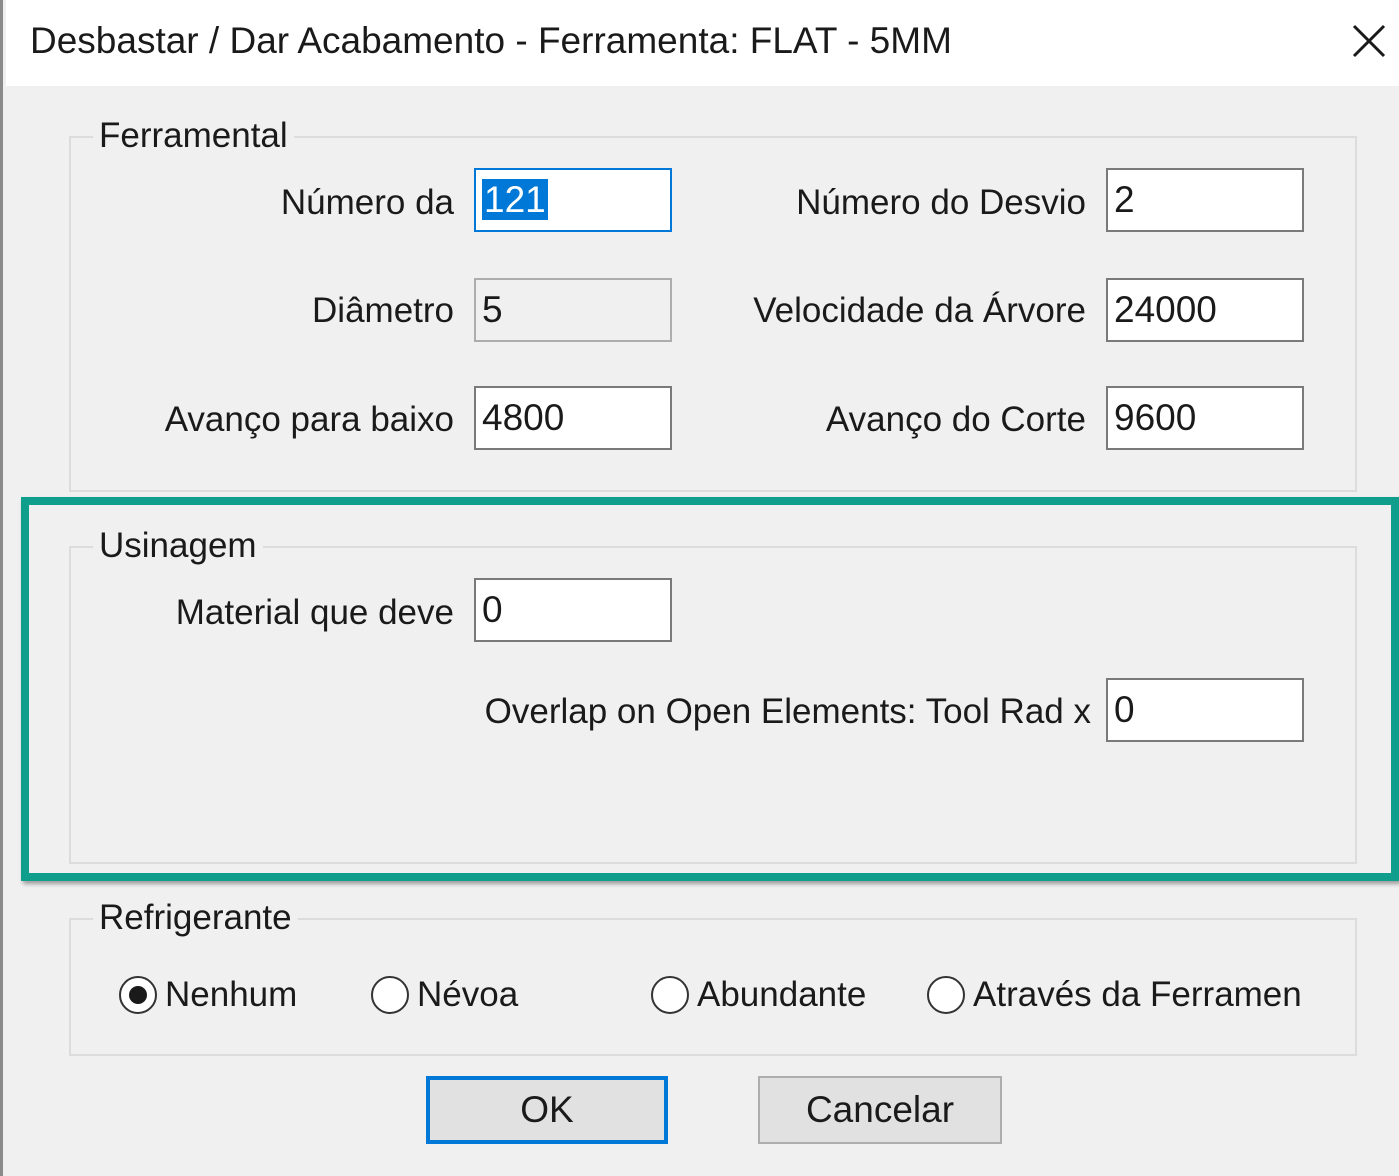 The image size is (1399, 1176). Describe the element at coordinates (547, 1110) in the screenshot. I see `ok-button: OK` at that location.